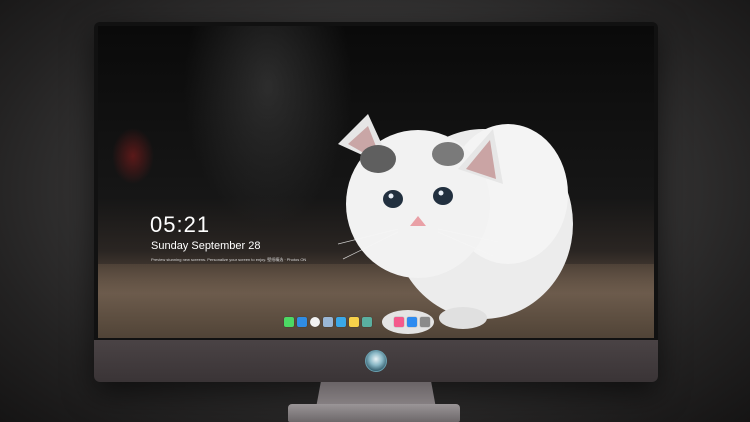 Image resolution: width=750 pixels, height=422 pixels. I want to click on brand-logo-icon, so click(376, 361).